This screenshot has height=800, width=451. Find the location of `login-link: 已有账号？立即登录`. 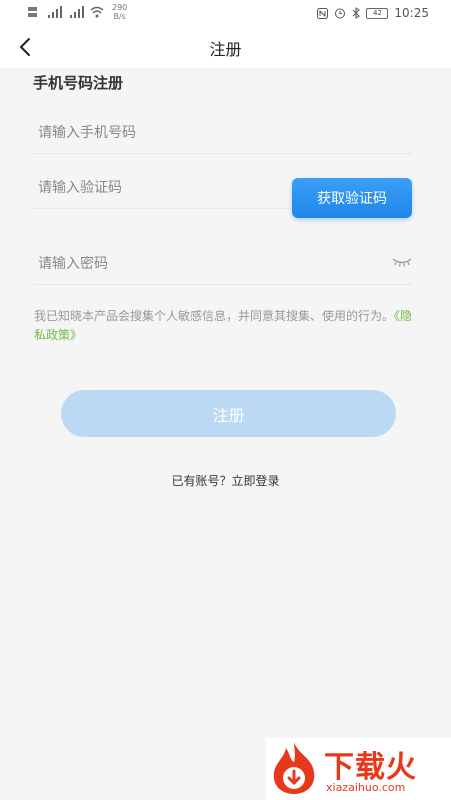

login-link: 已有账号？立即登录 is located at coordinates (225, 480).